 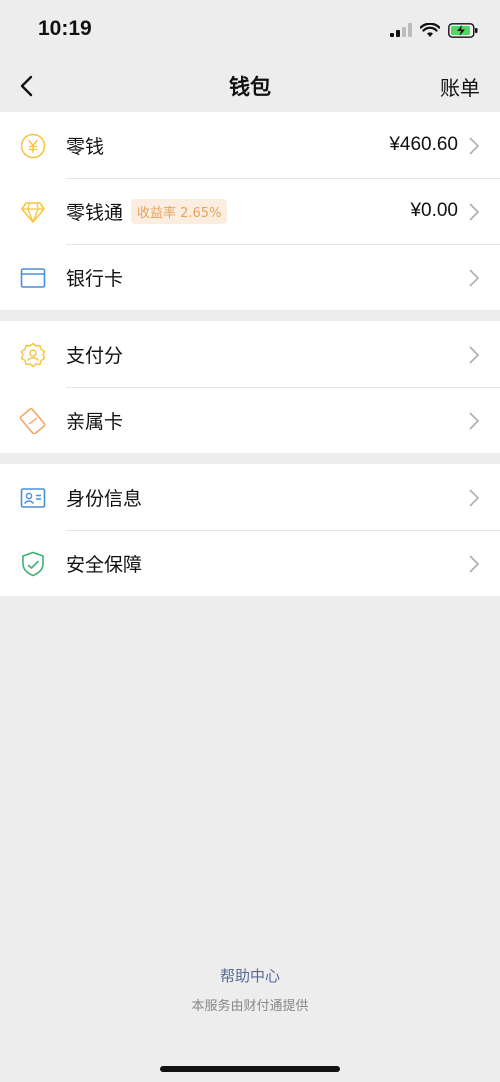 I want to click on wallet-group-account: 身份信息 安全保障, so click(x=250, y=530).